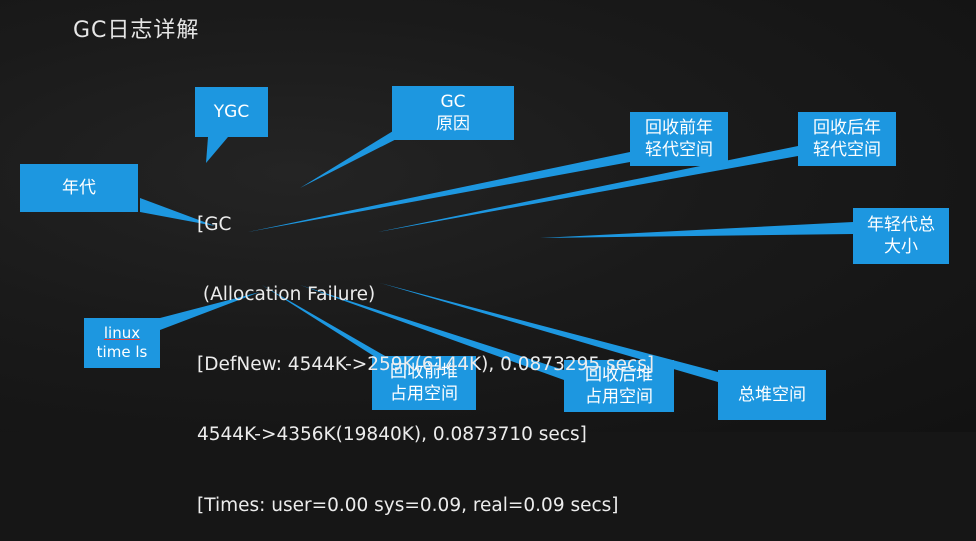 The width and height of the screenshot is (976, 541). Describe the element at coordinates (901, 225) in the screenshot. I see `young-total-label-line1: 年轻代总` at that location.